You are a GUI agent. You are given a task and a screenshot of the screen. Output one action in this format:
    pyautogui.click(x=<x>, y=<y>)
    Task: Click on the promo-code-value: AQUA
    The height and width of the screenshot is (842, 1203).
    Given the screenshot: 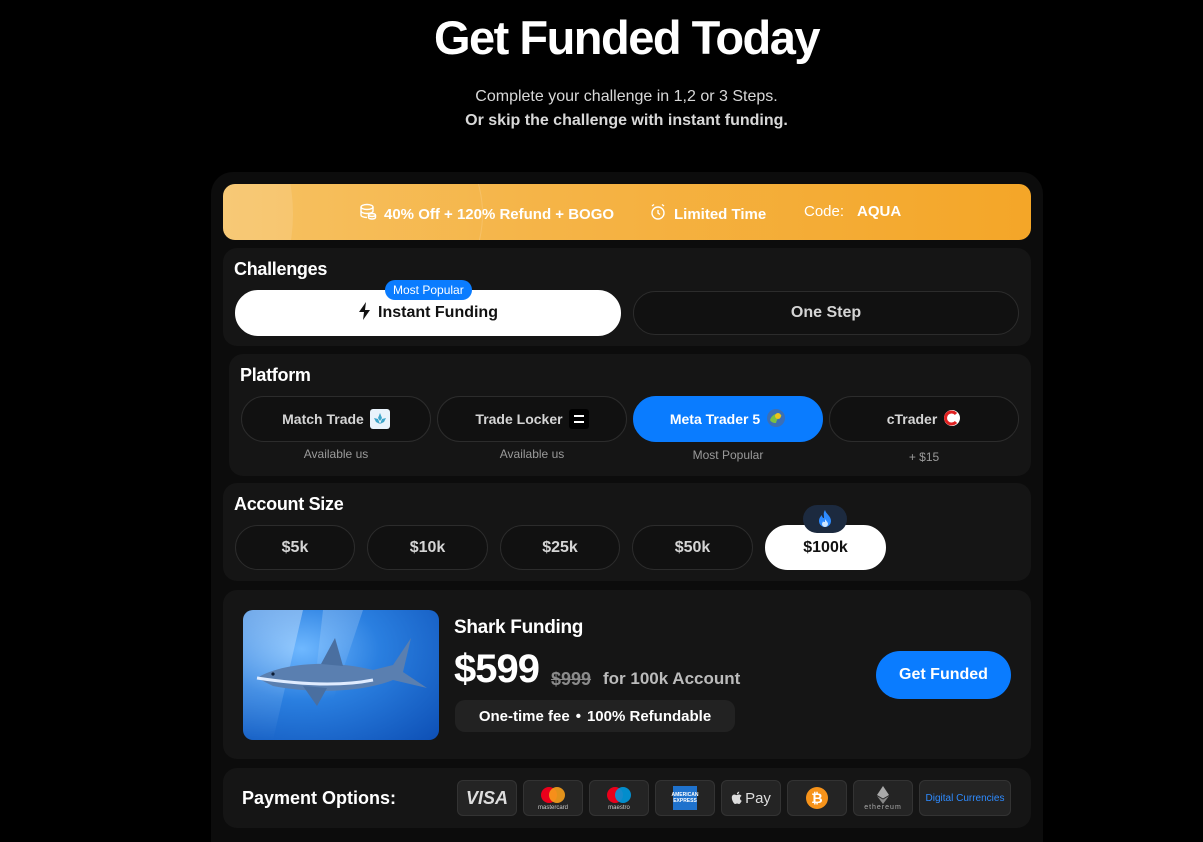 What is the action you would take?
    pyautogui.click(x=879, y=211)
    